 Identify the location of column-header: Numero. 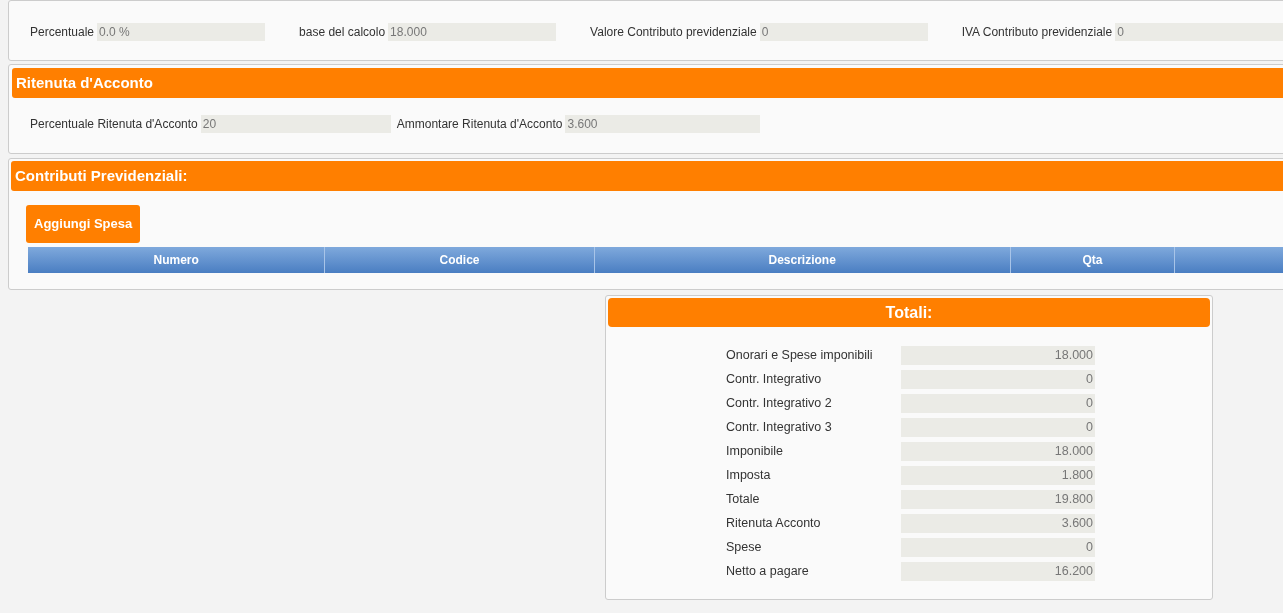
(177, 260).